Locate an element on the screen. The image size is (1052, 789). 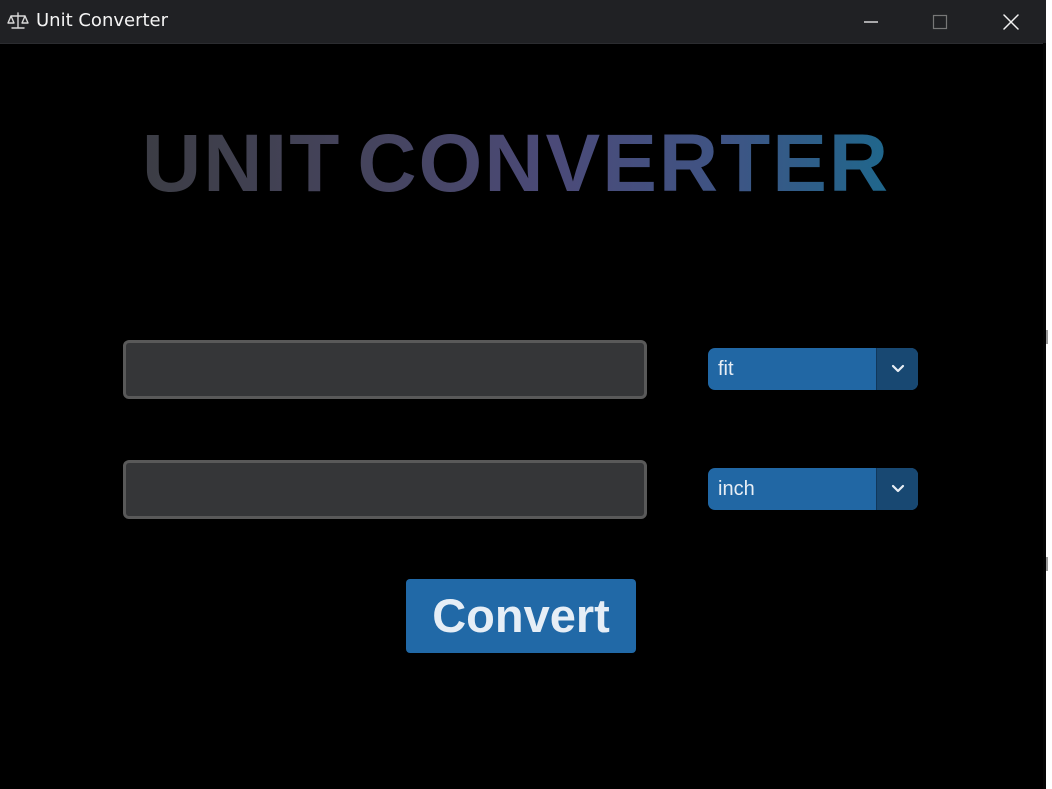
title-bar: Unit Converter is located at coordinates (523, 22).